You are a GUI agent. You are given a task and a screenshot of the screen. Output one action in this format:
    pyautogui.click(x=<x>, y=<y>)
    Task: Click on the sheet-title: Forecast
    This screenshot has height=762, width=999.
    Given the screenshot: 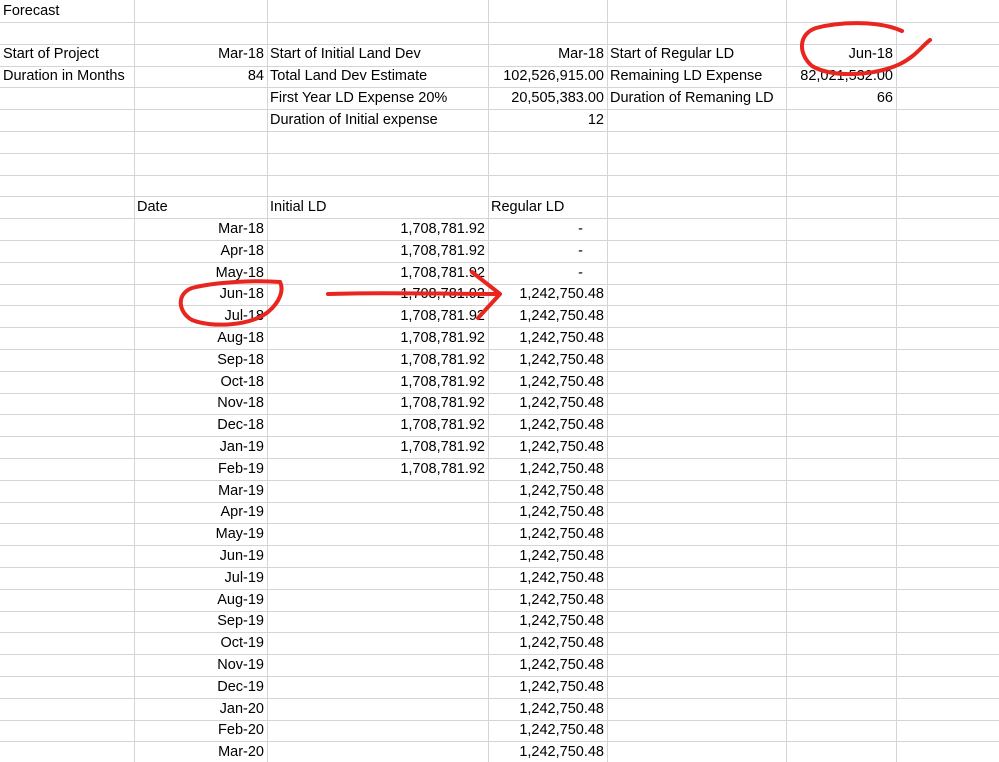 What is the action you would take?
    pyautogui.click(x=67, y=11)
    